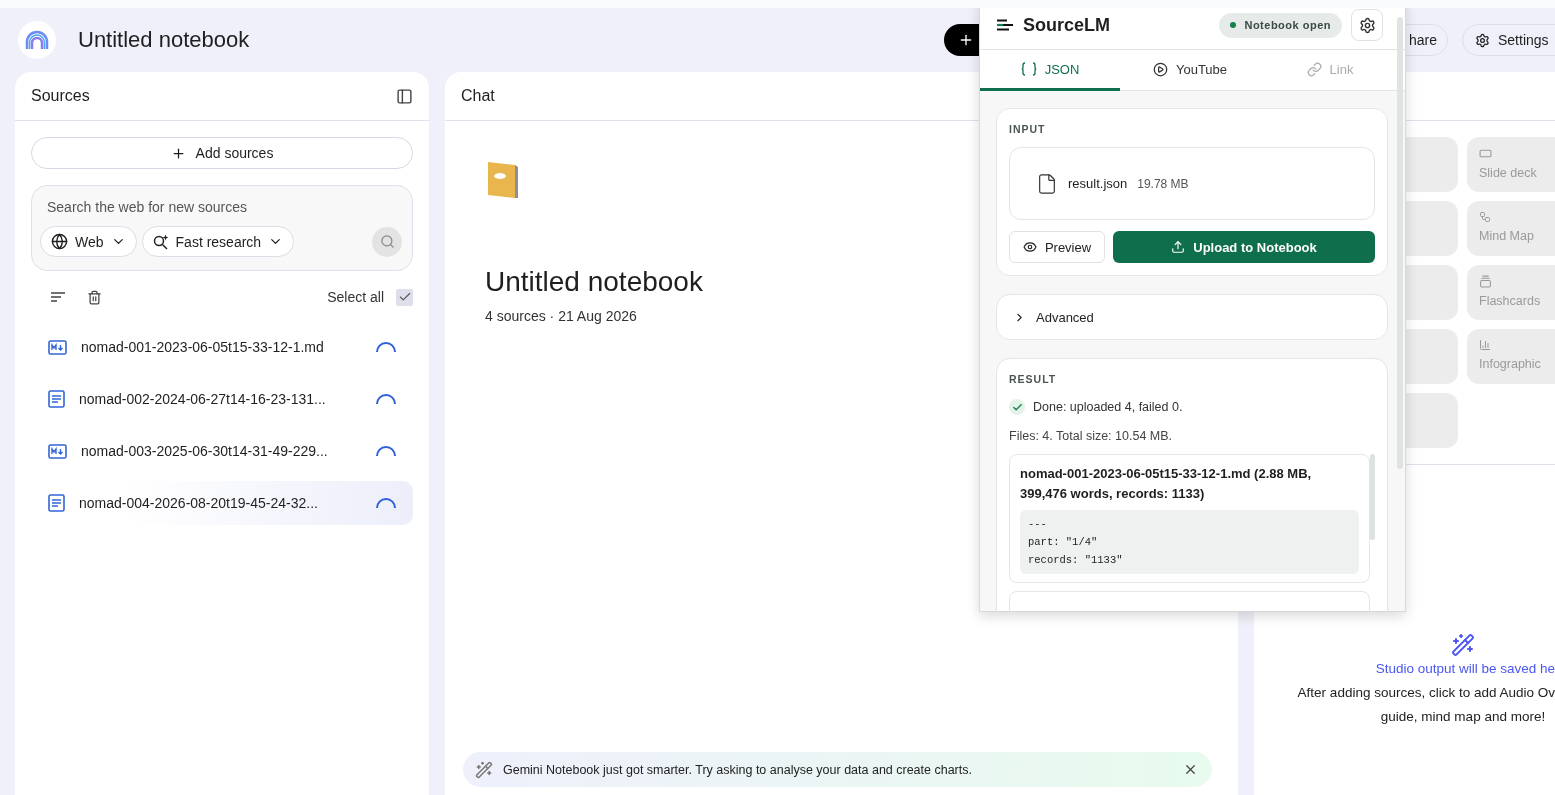 The height and width of the screenshot is (795, 1555). I want to click on empty-state-text: After adding sources, click to add Audio Ov, so click(1425, 693).